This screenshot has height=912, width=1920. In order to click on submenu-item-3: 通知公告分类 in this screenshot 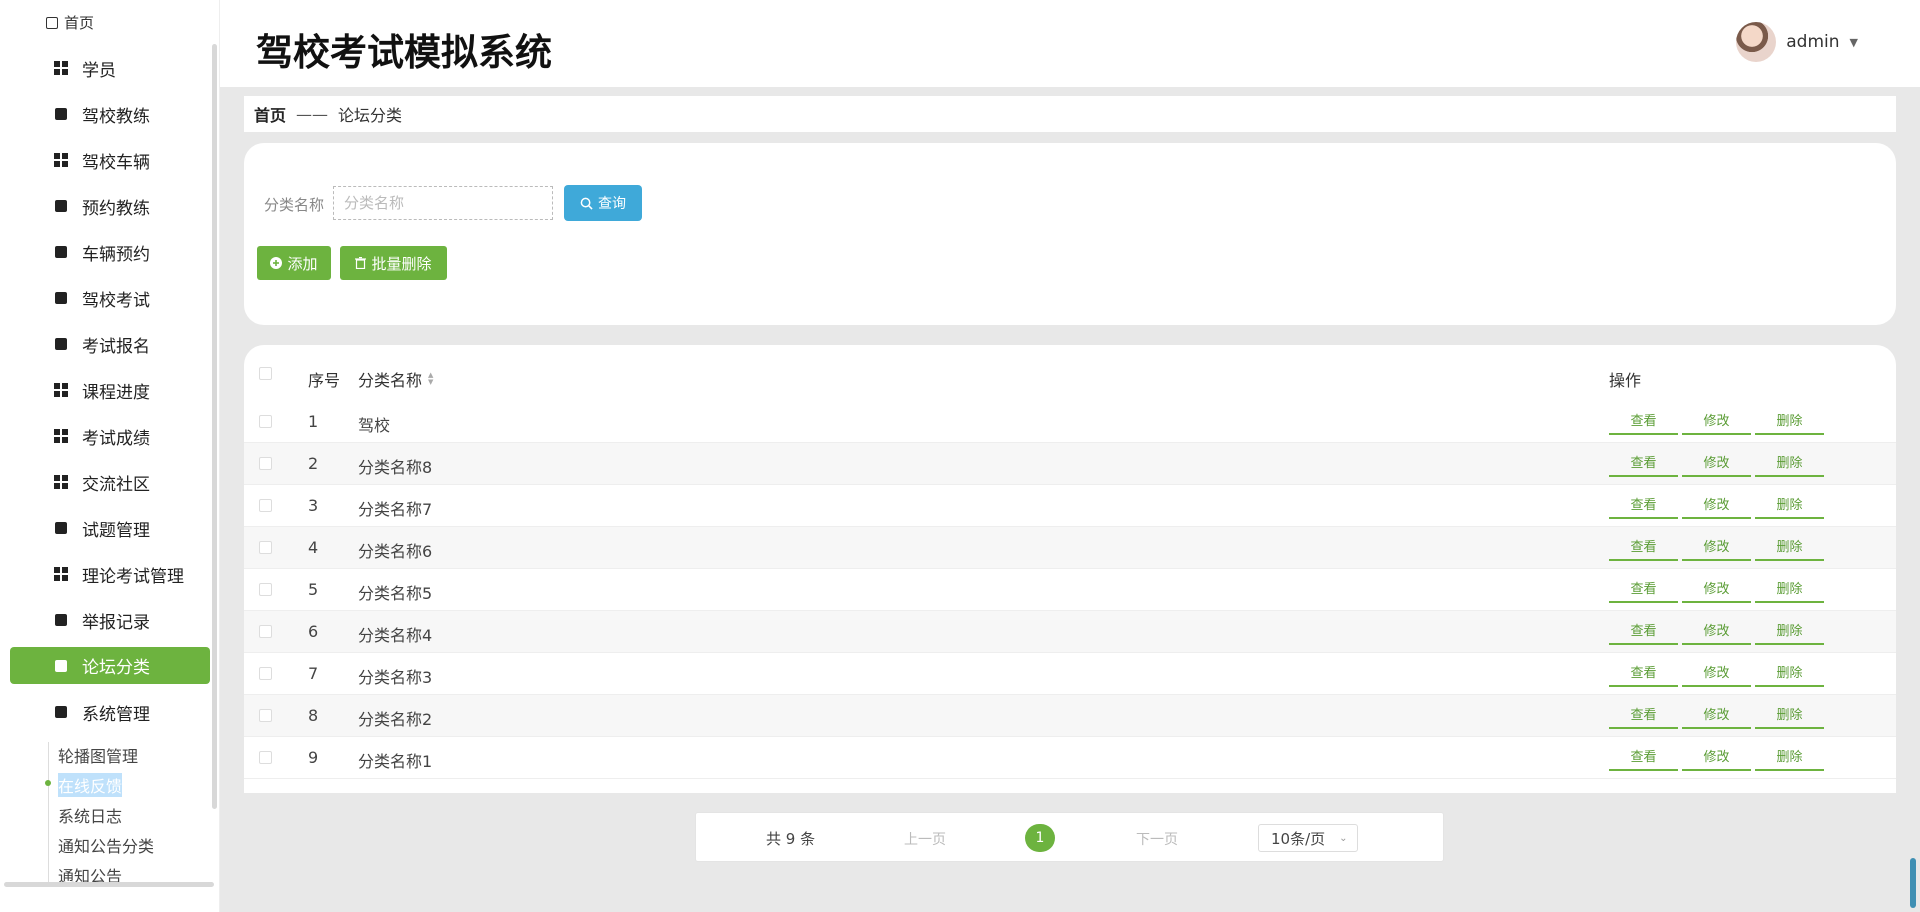, I will do `click(101, 845)`.